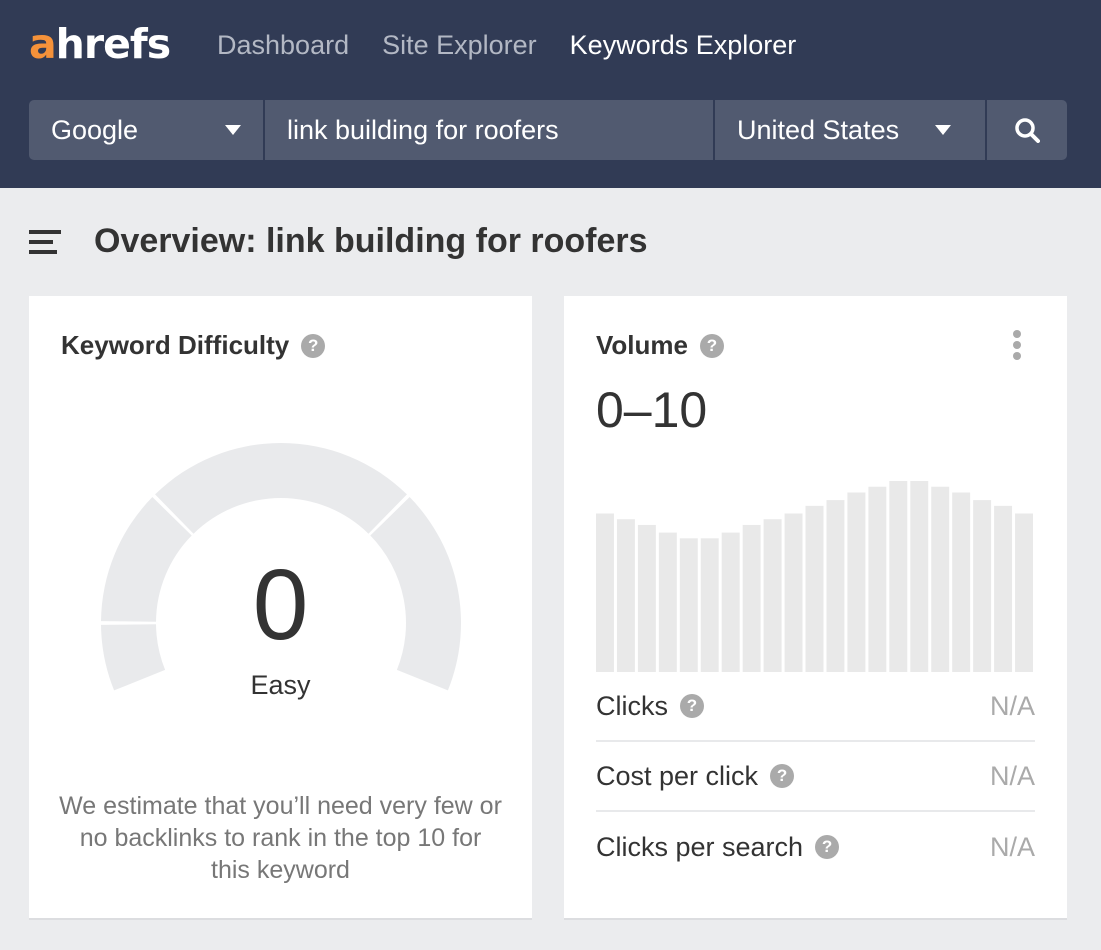 Image resolution: width=1101 pixels, height=950 pixels. What do you see at coordinates (500, 130) in the screenshot?
I see `keyword-input` at bounding box center [500, 130].